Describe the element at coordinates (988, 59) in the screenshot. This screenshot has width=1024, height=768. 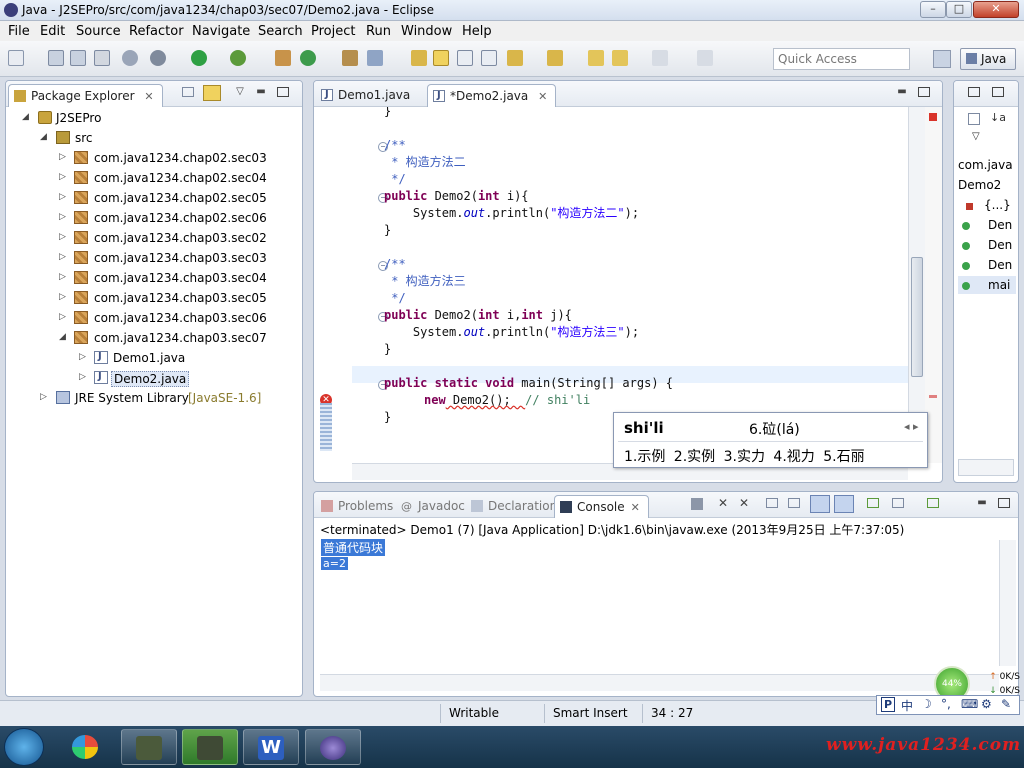
I see `java-perspective-button: Java` at that location.